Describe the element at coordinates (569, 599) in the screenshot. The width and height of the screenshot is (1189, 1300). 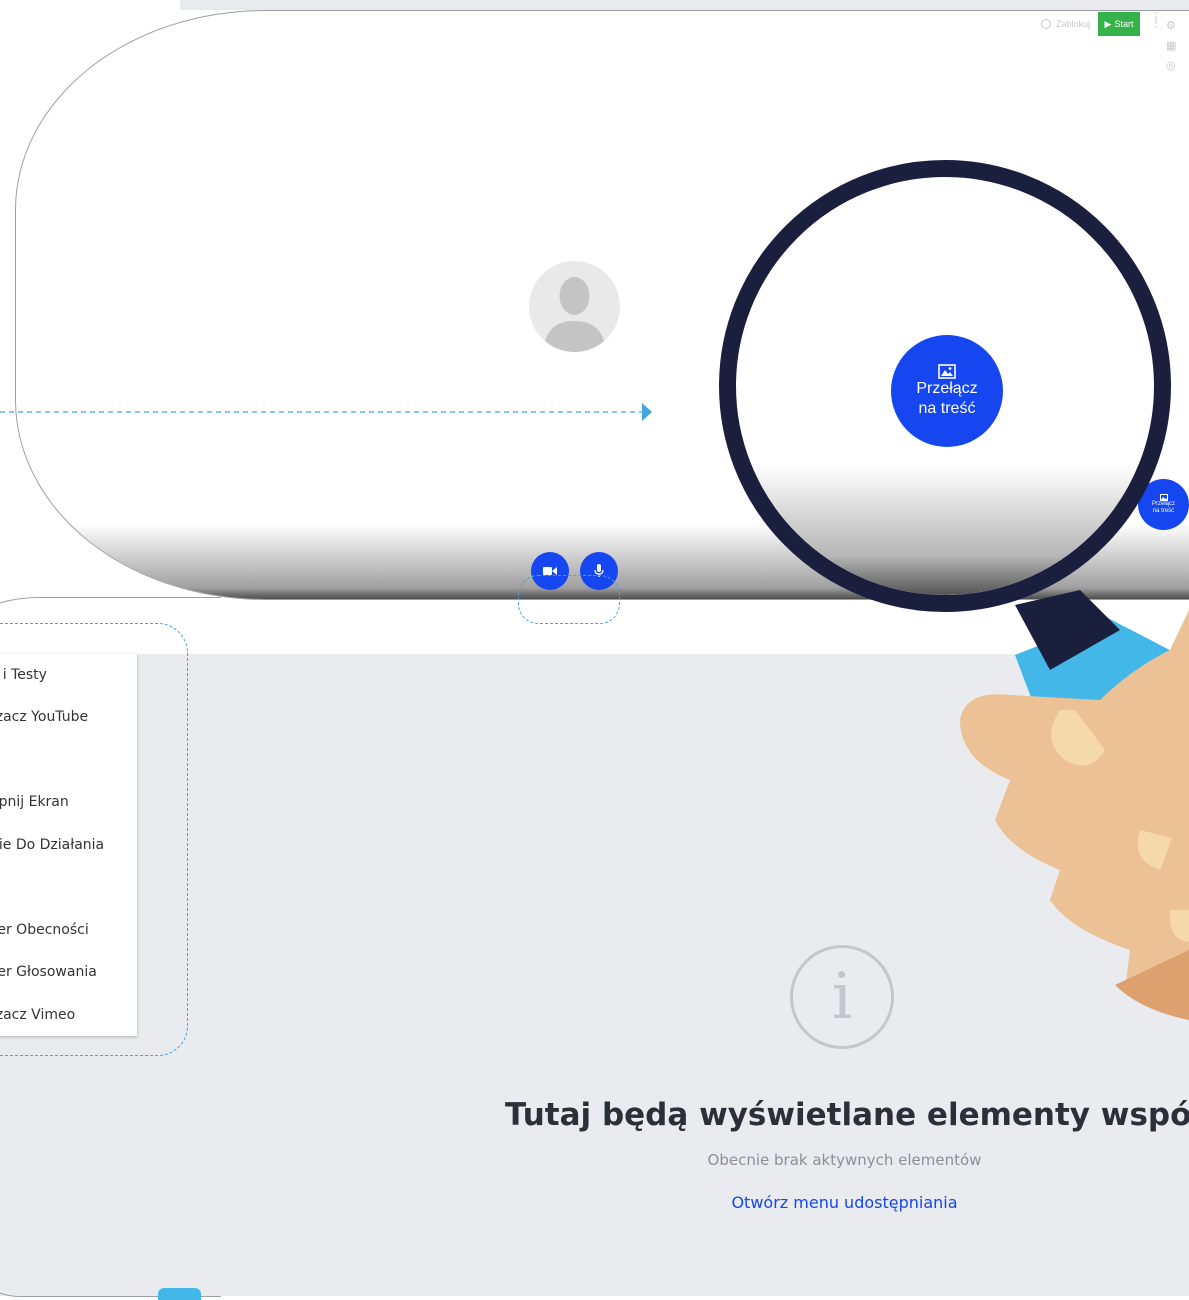
I see `media-controls-highlight` at that location.